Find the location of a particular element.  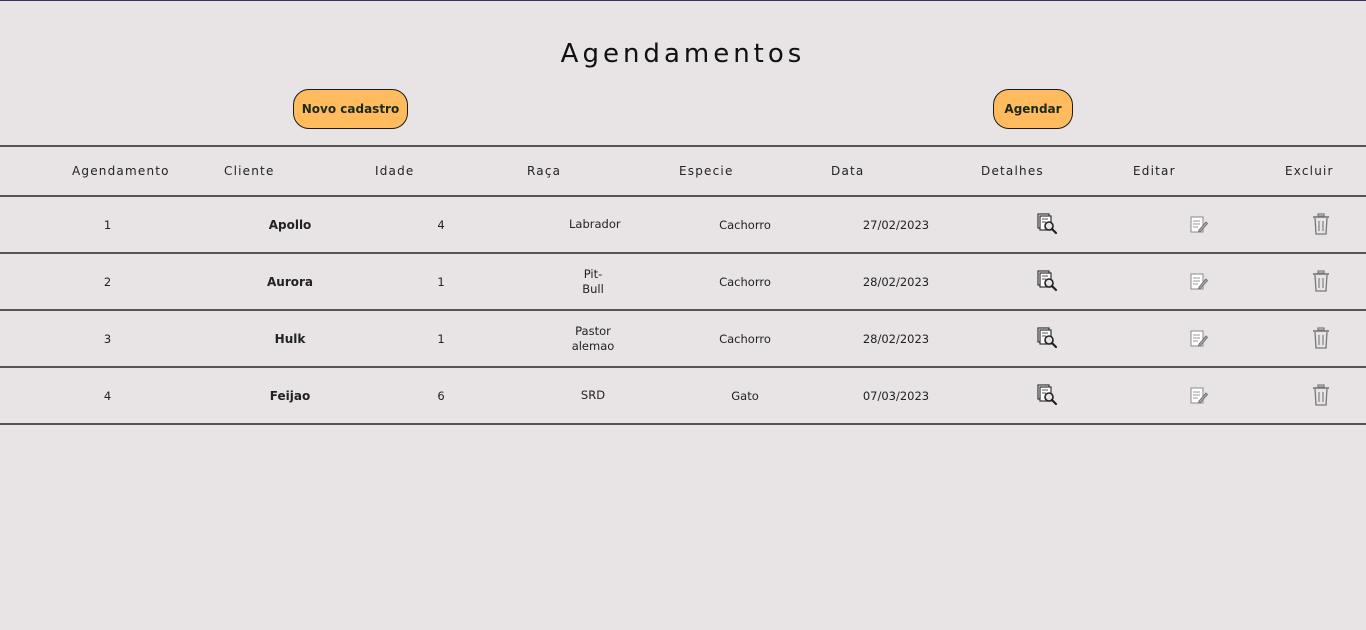

pet-breed: SRD is located at coordinates (593, 396).